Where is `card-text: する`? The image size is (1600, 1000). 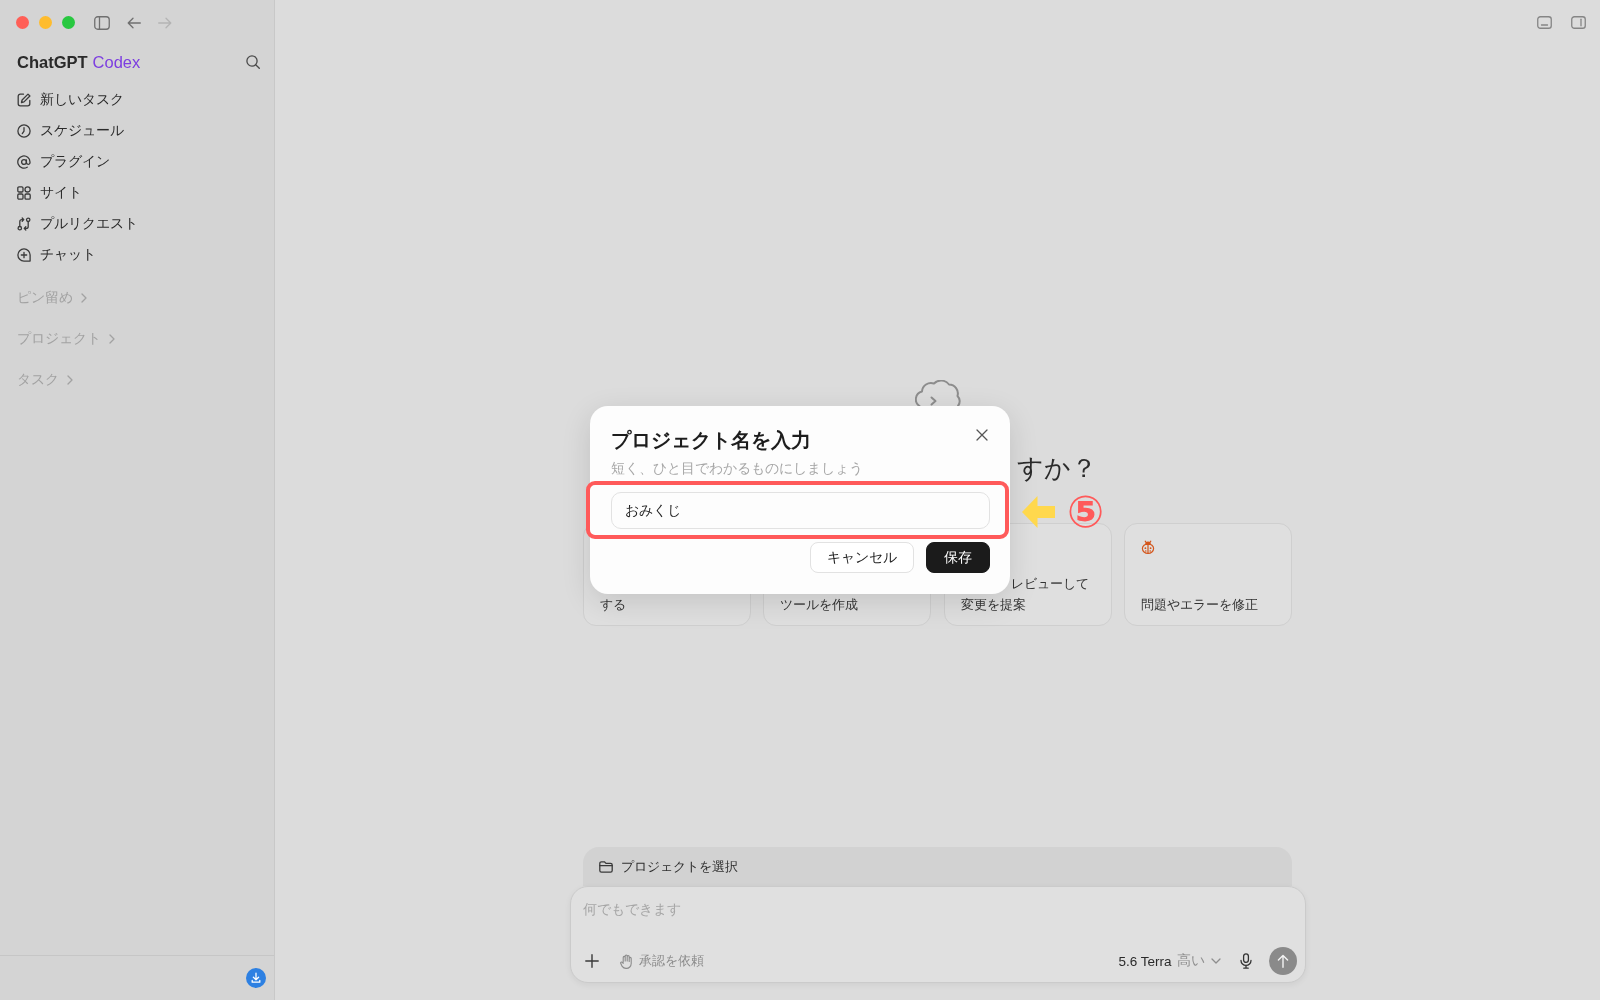 card-text: する is located at coordinates (613, 604).